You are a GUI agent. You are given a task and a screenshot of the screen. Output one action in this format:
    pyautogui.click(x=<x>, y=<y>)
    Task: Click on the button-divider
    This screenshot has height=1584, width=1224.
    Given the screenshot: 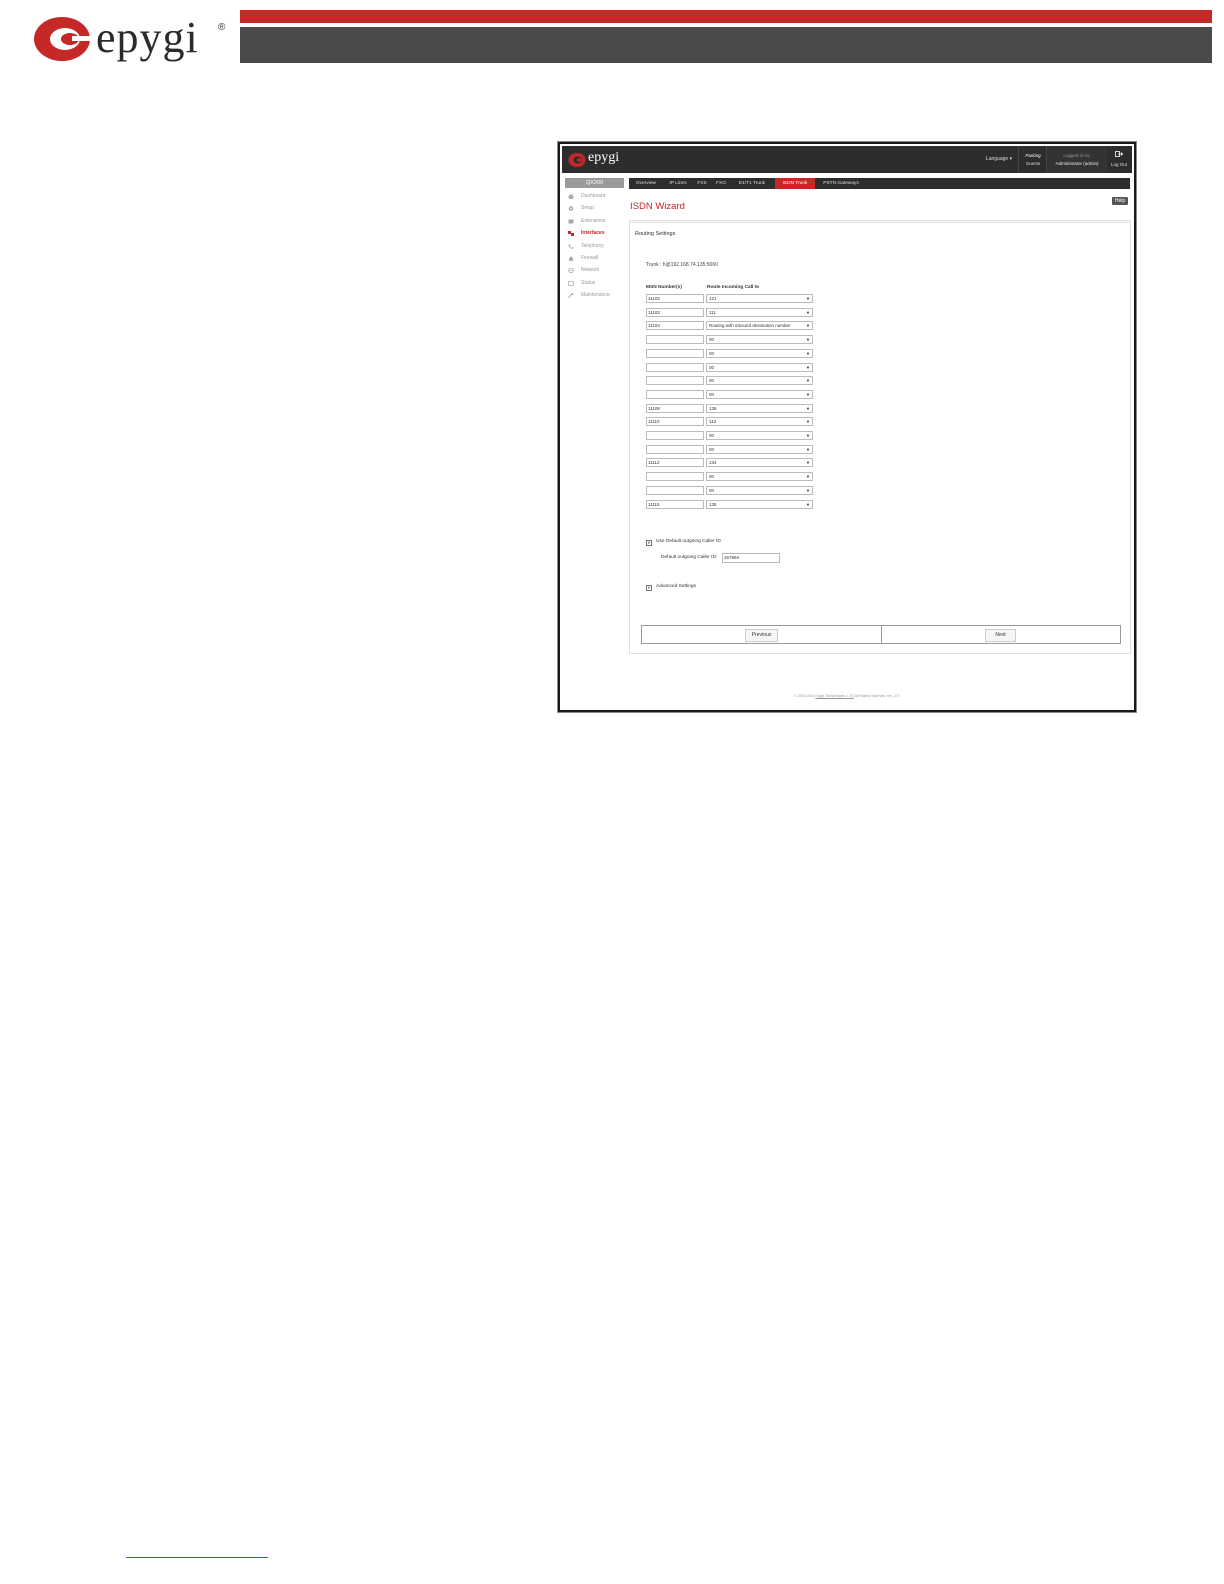 What is the action you would take?
    pyautogui.click(x=881, y=634)
    